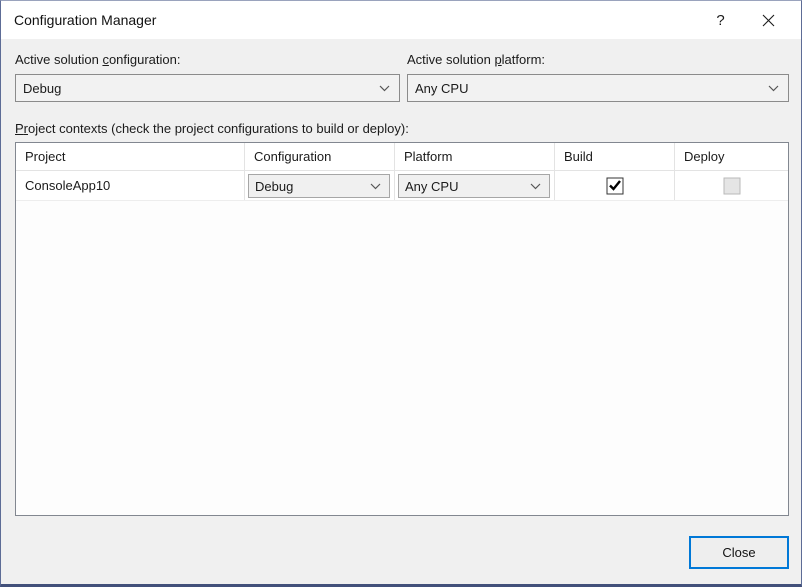  Describe the element at coordinates (598, 88) in the screenshot. I see `active-solution-platform-select: Any CPU` at that location.